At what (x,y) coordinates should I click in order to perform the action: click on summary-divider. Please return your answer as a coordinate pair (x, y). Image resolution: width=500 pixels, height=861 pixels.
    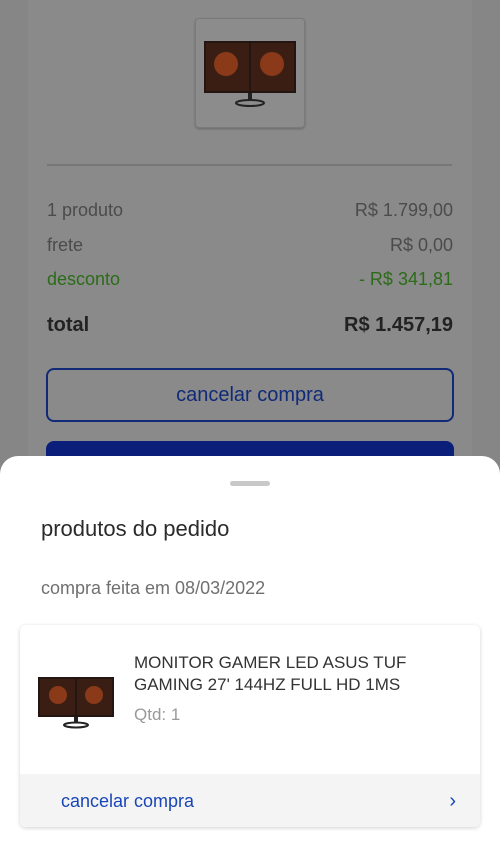
    Looking at the image, I should click on (249, 165).